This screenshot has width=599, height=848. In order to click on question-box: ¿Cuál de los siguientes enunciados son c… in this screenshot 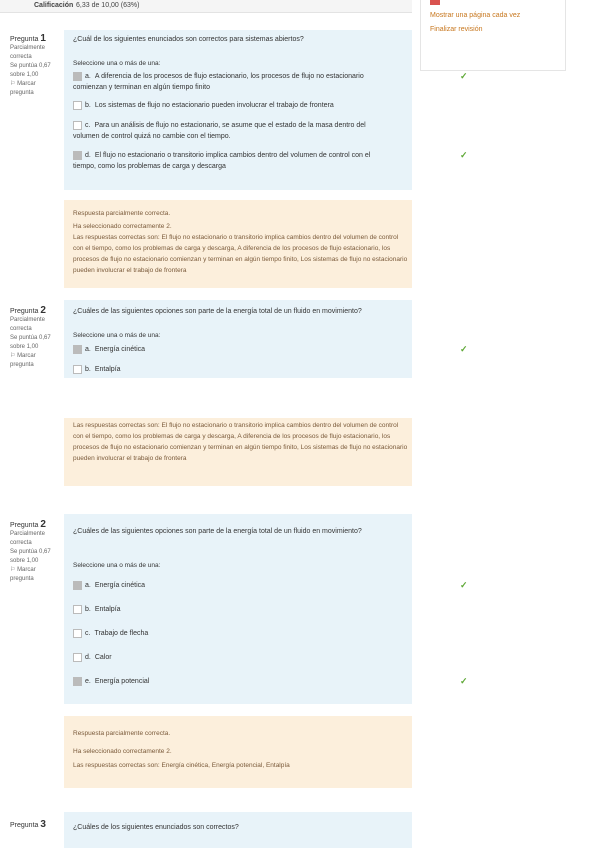, I will do `click(266, 110)`.